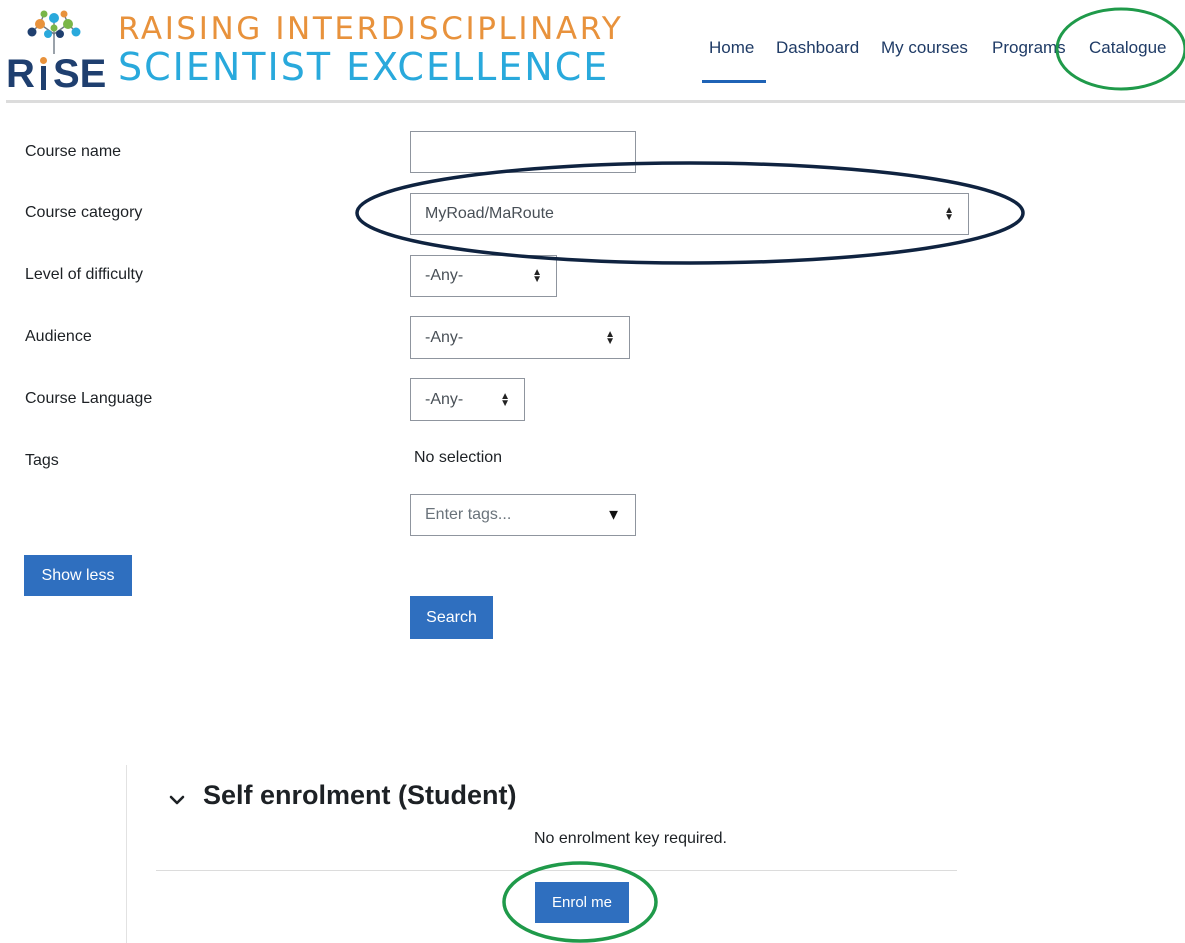  Describe the element at coordinates (84, 274) in the screenshot. I see `level-of-difficulty-label: Level of difficulty` at that location.